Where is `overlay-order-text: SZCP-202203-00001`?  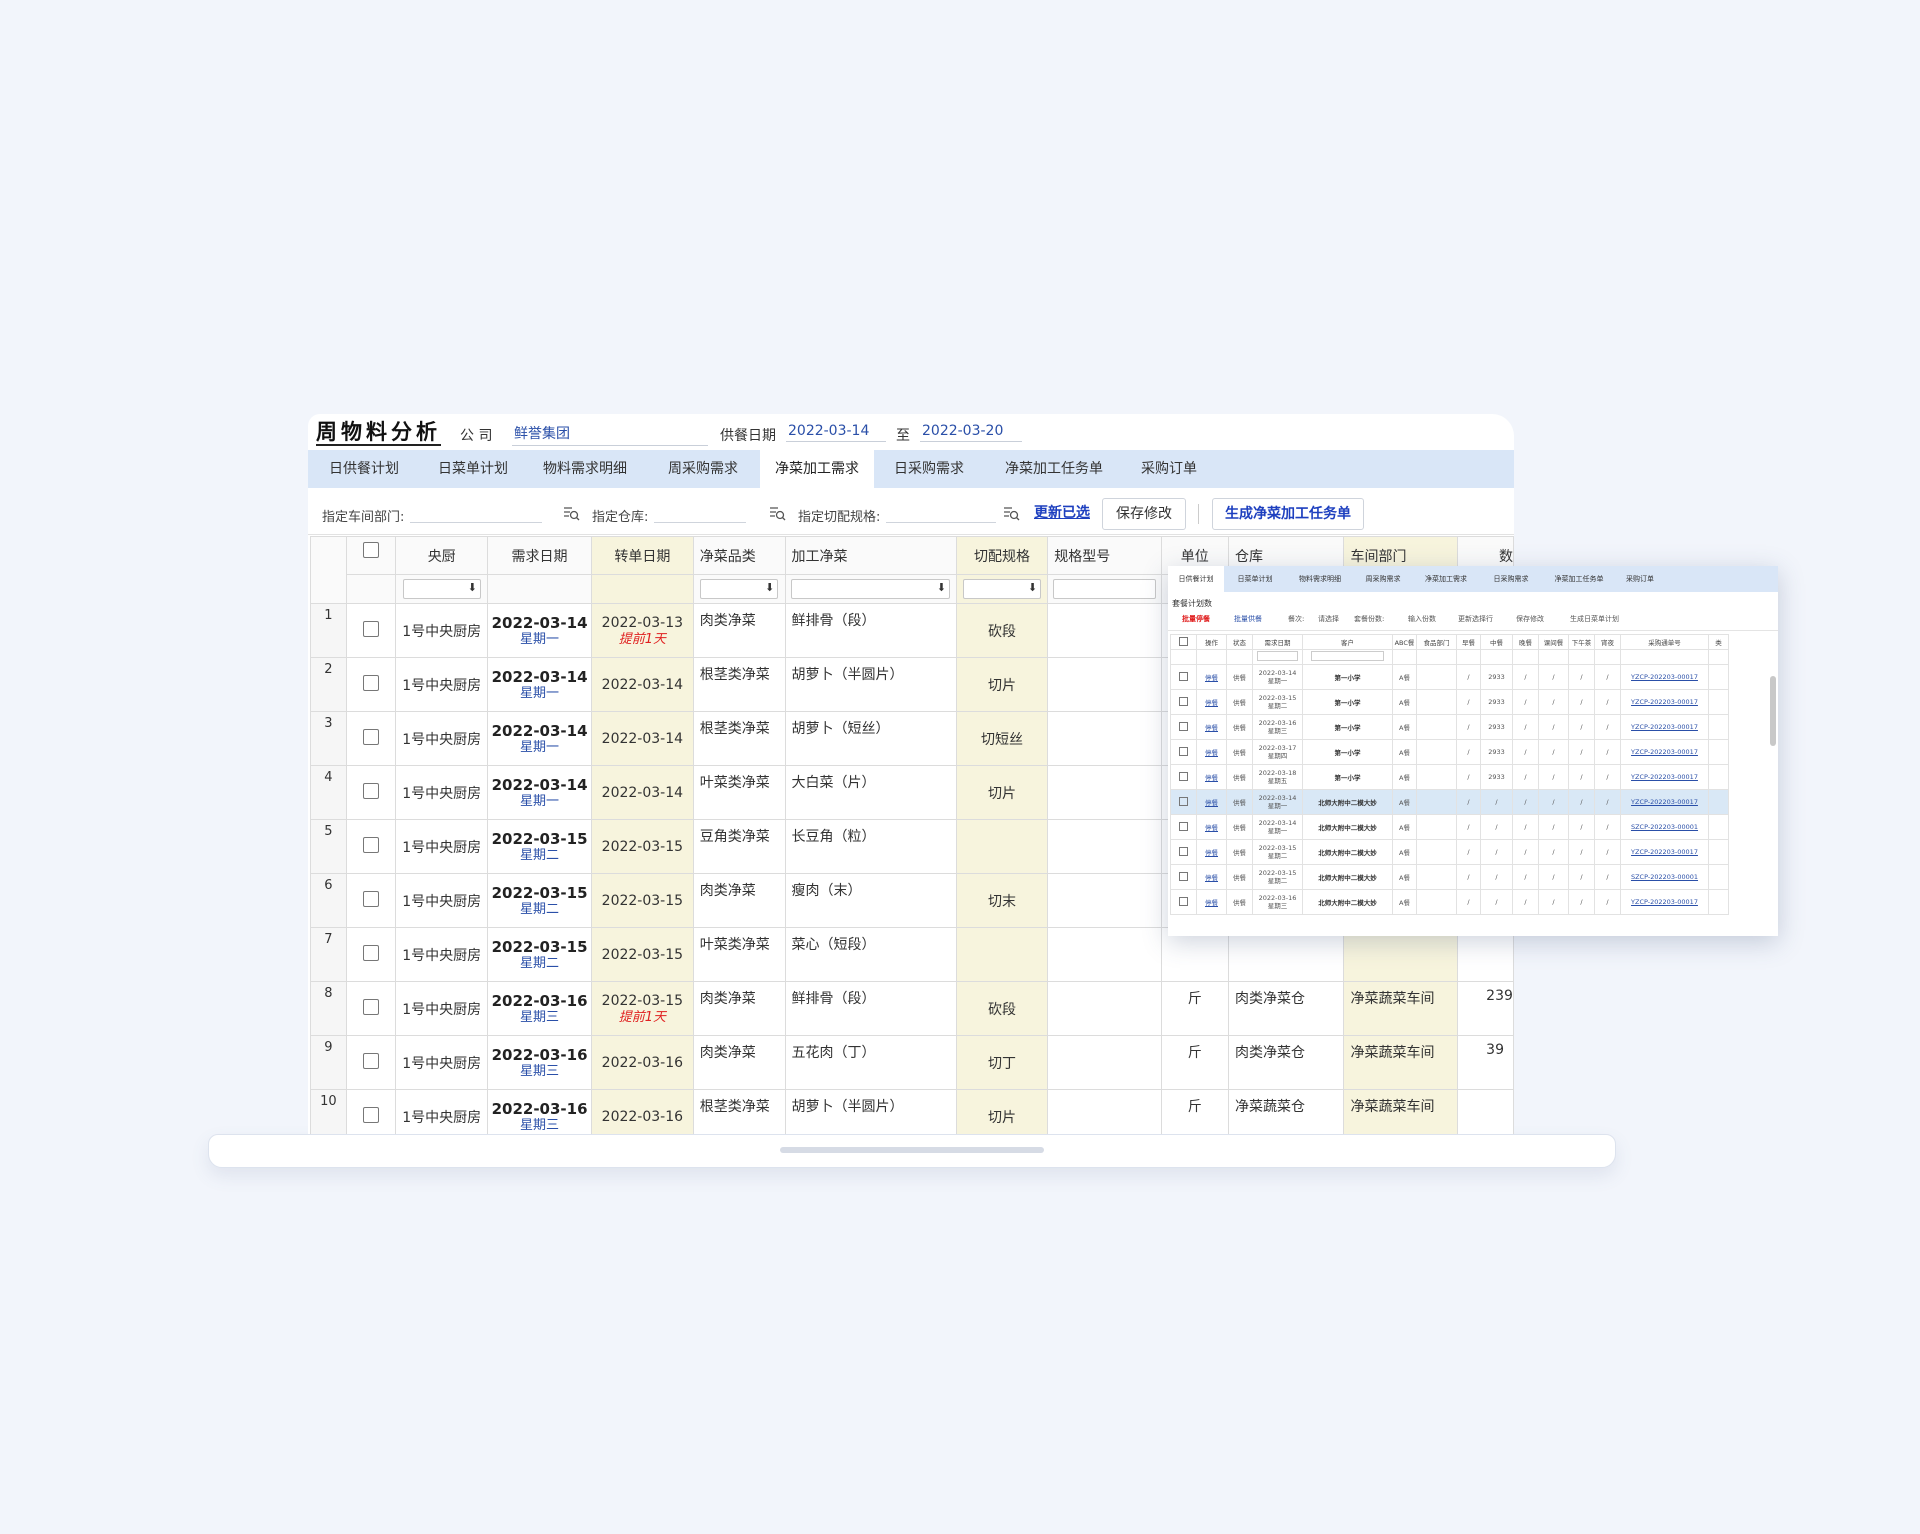 overlay-order-text: SZCP-202203-00001 is located at coordinates (1664, 827).